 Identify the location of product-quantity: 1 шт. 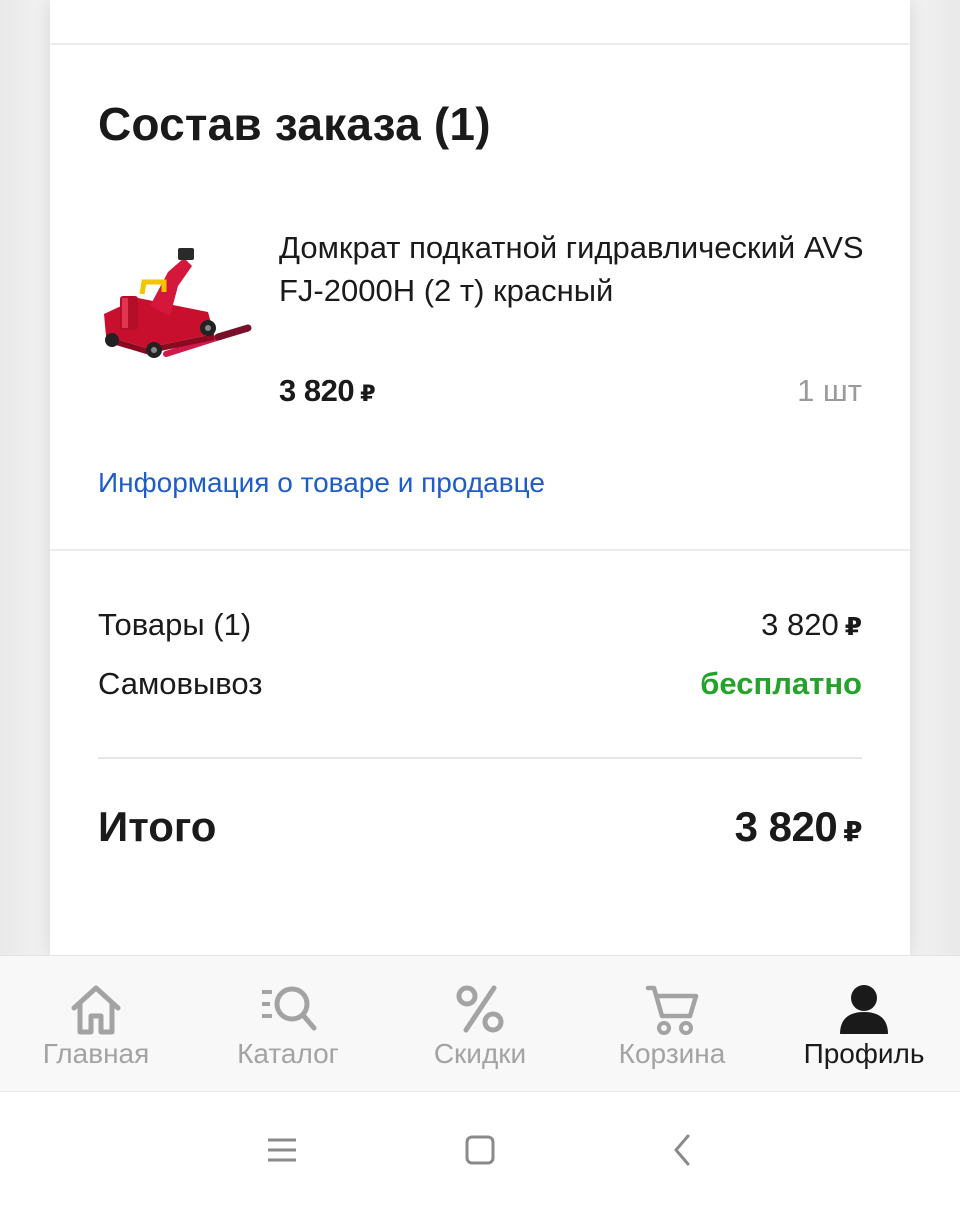
(829, 390).